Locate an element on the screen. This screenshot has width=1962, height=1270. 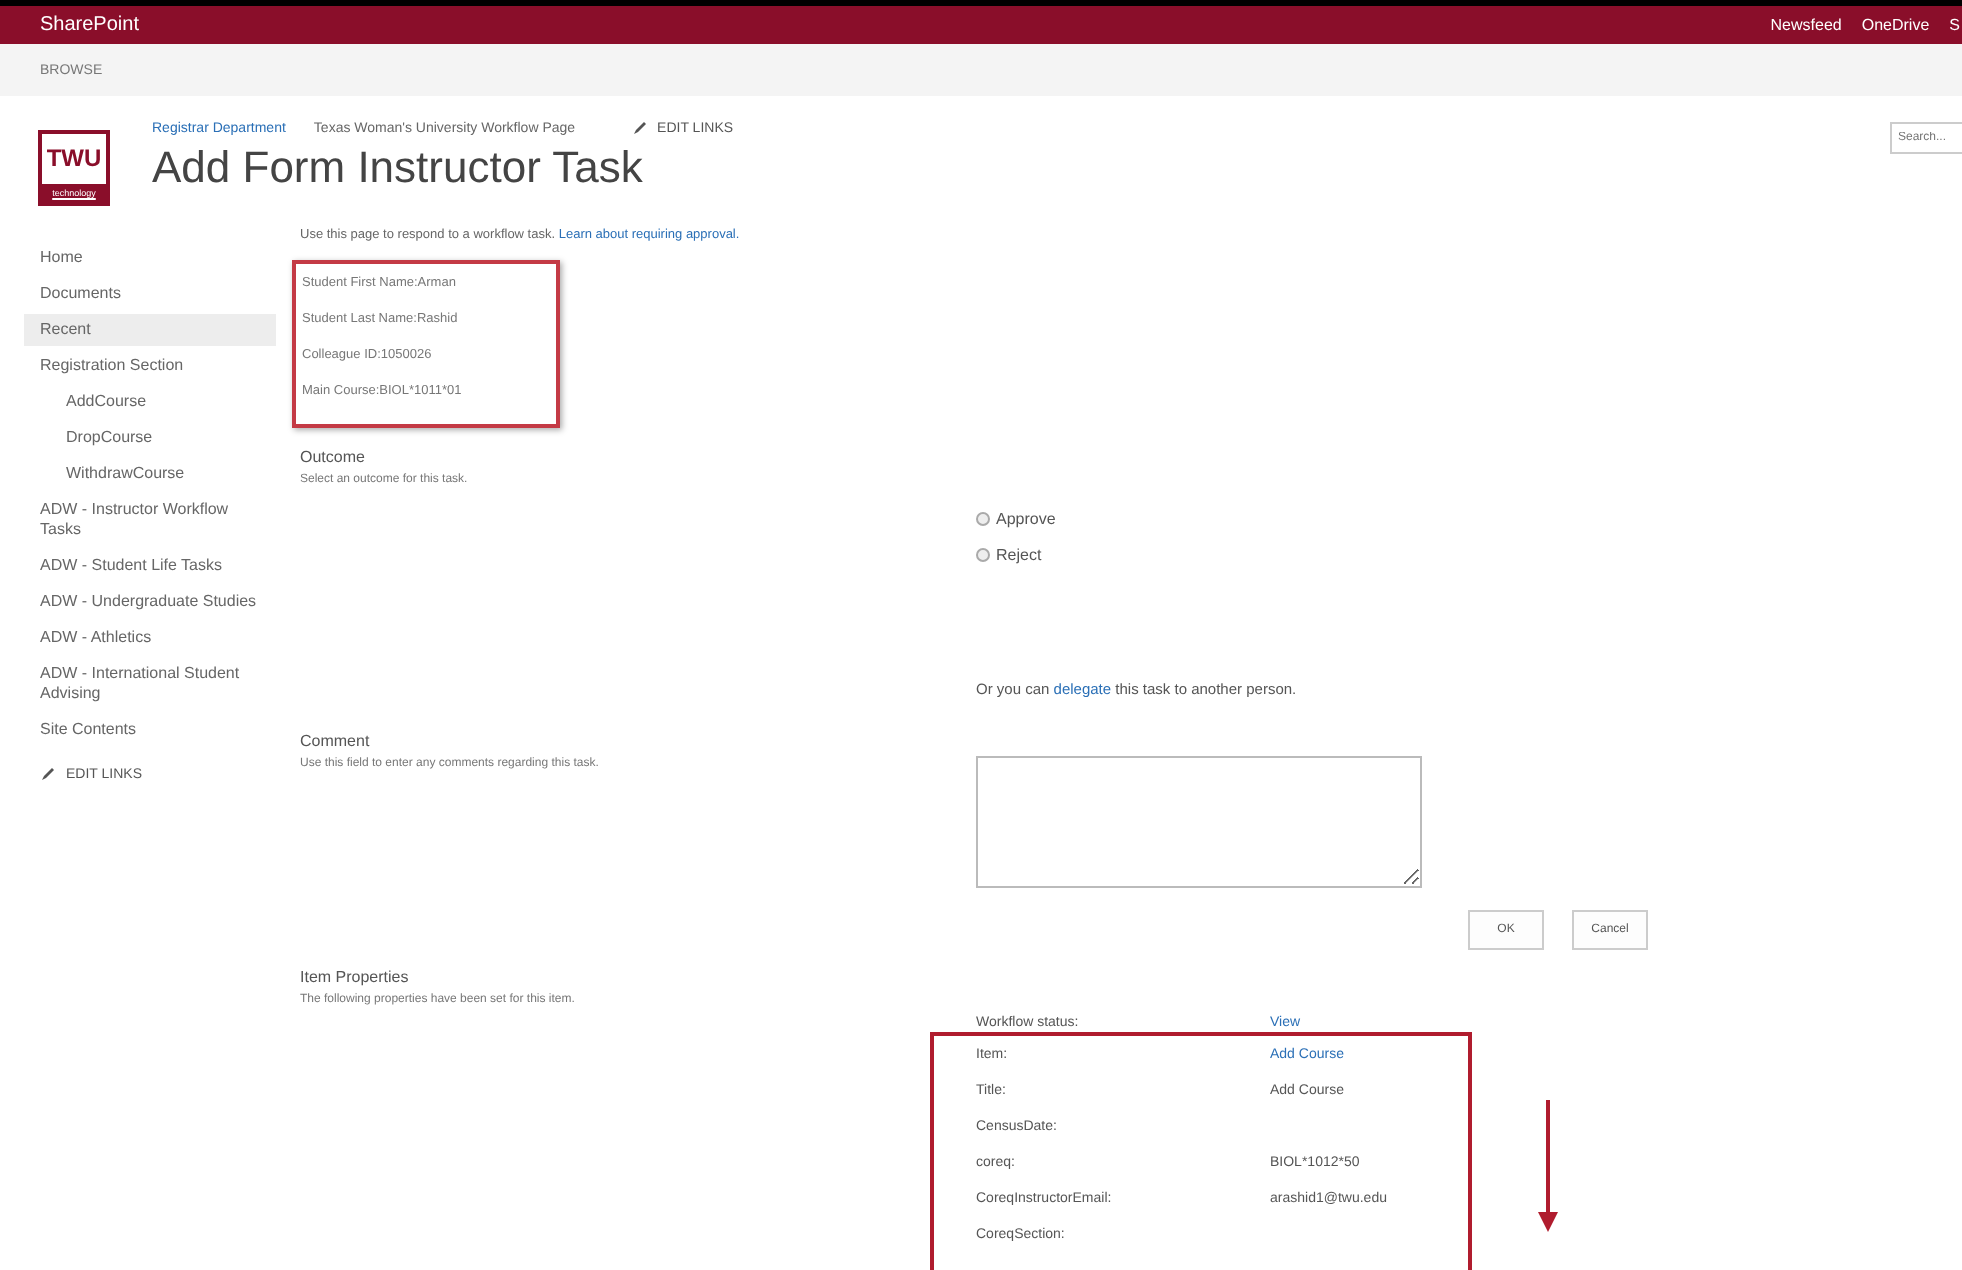
section-label: Item Properties is located at coordinates (355, 977).